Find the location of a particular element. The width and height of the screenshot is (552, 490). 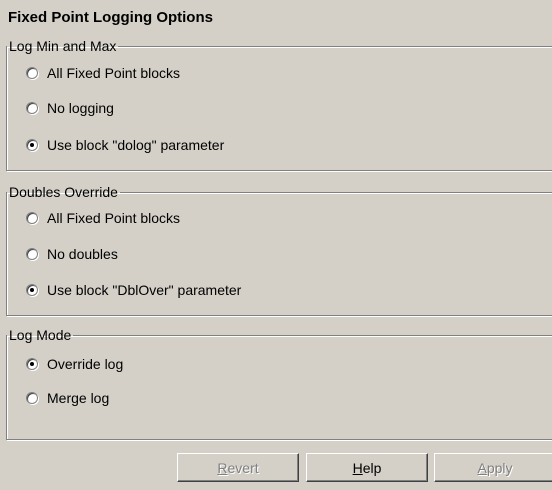

help-button-label: Help is located at coordinates (367, 467).